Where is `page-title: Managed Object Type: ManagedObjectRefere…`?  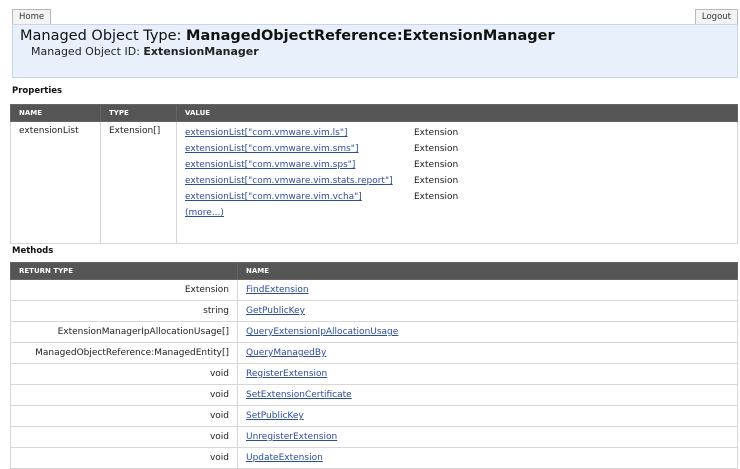
page-title: Managed Object Type: ManagedObjectRefere… is located at coordinates (287, 36).